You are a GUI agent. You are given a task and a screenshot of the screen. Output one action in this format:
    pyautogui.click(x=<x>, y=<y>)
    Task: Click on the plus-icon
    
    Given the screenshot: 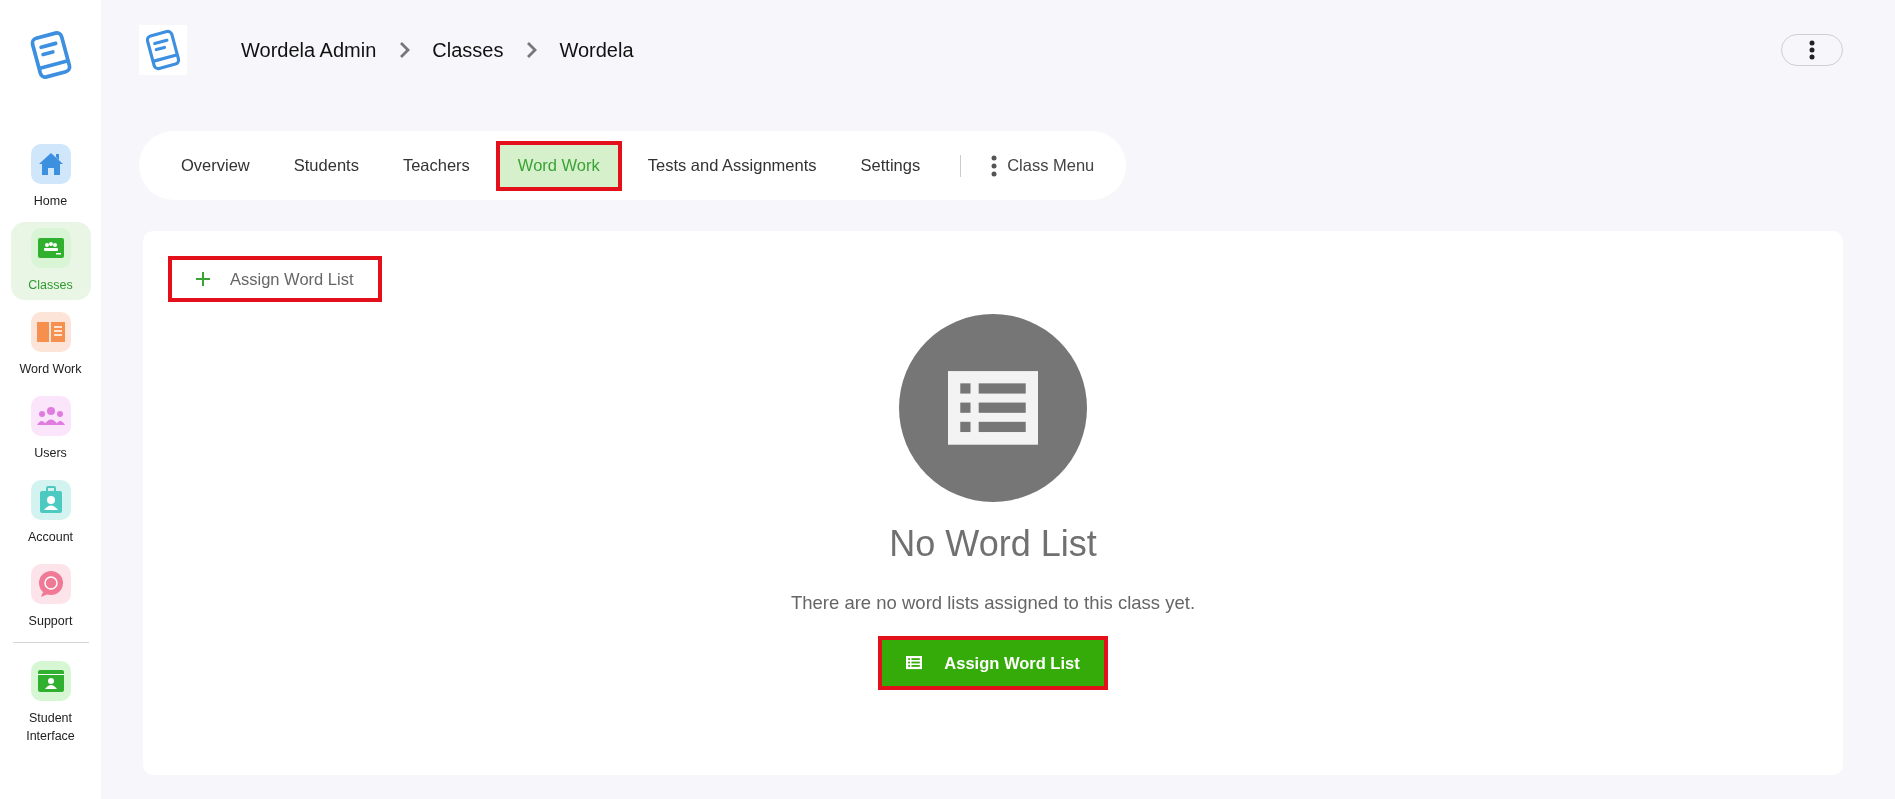 What is the action you would take?
    pyautogui.click(x=203, y=279)
    